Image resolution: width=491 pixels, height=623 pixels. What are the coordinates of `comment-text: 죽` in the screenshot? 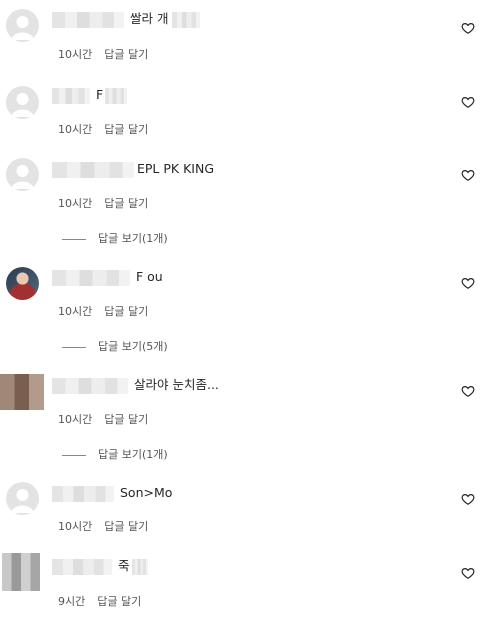 It's located at (124, 565).